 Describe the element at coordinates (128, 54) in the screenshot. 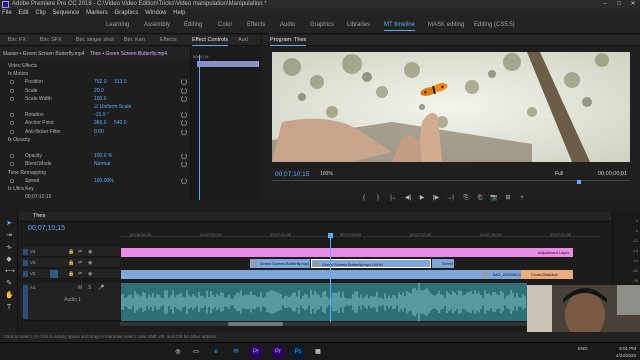

I see `sequence-clip-label: Thes • Green Screen Butterfly.mp4` at that location.